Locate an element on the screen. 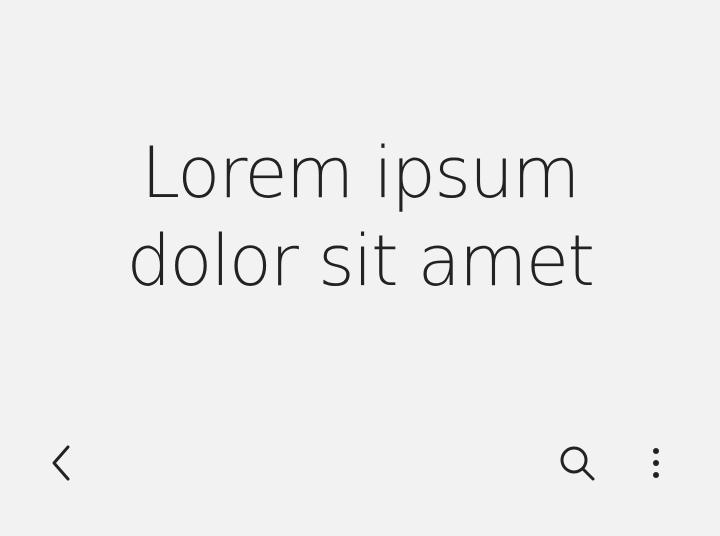 Image resolution: width=720 pixels, height=536 pixels. back-button is located at coordinates (62, 463).